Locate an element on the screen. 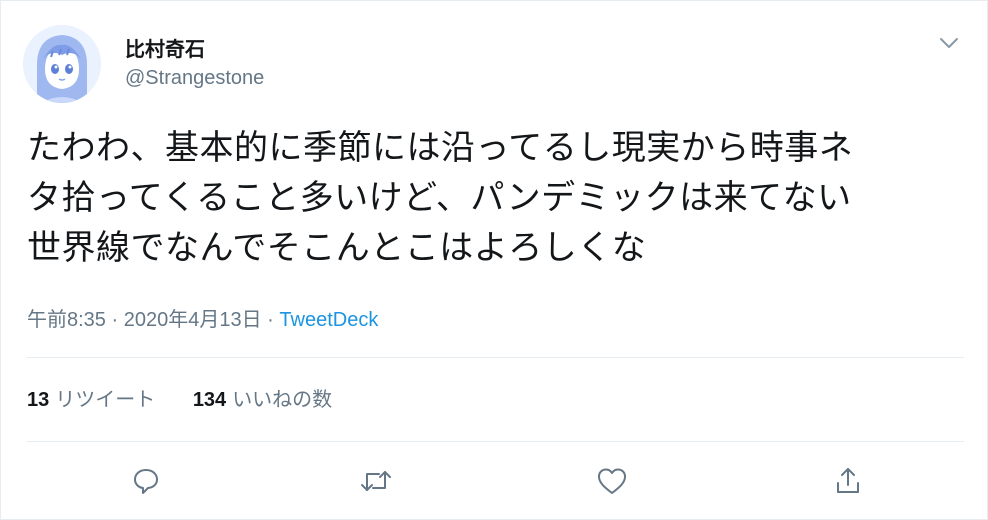  reply-icon is located at coordinates (146, 481).